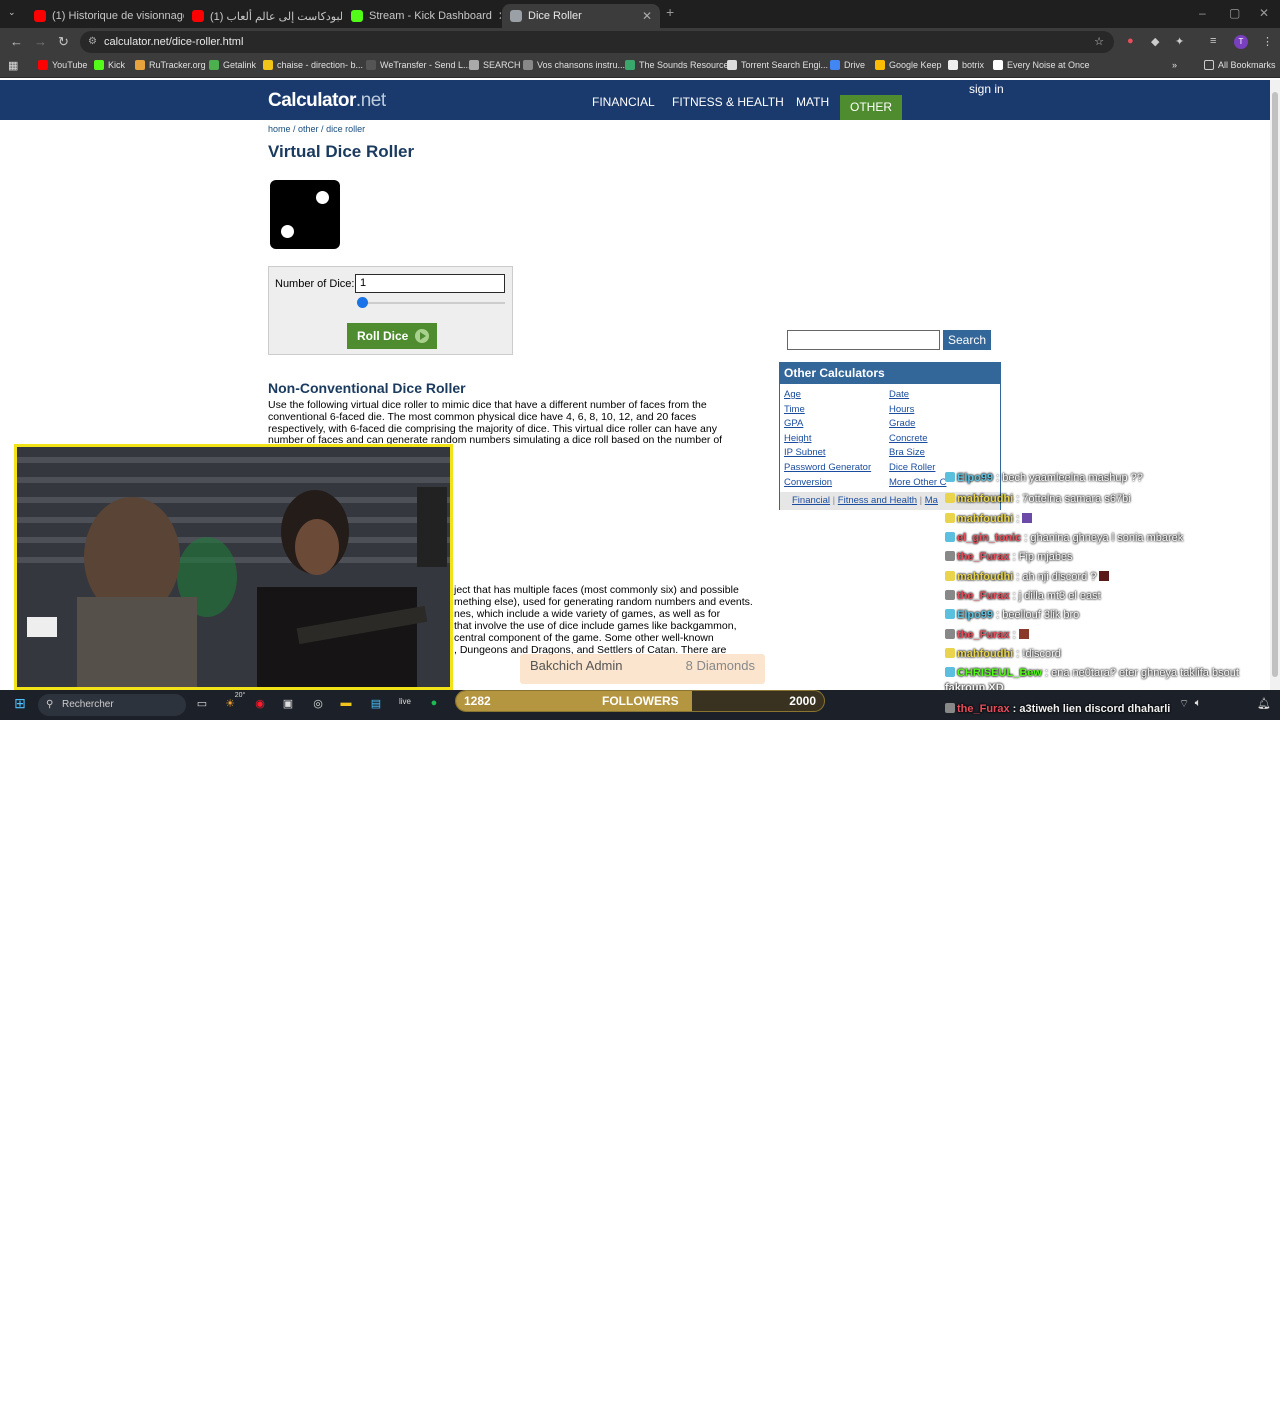  Describe the element at coordinates (1240, 65) in the screenshot. I see `all-bookmarks: All Bookmarks` at that location.